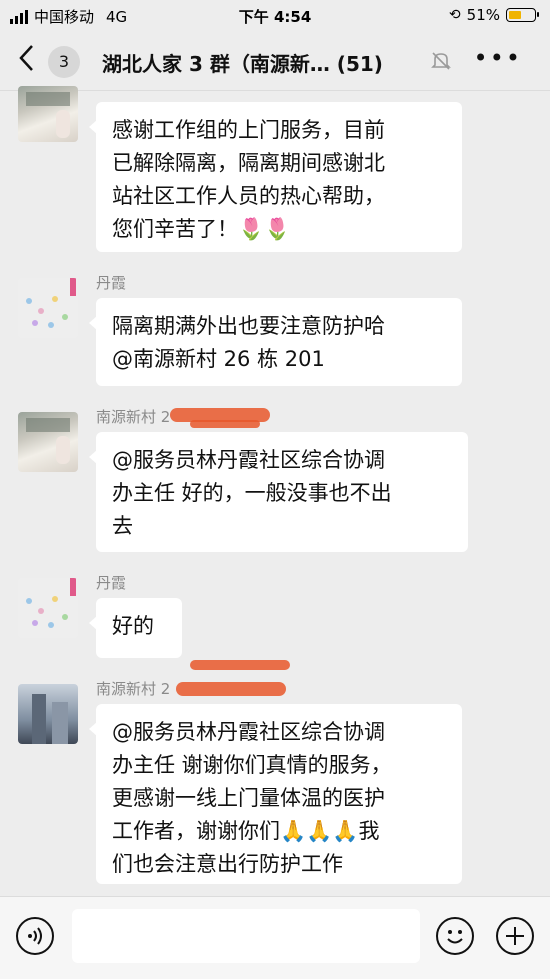  What do you see at coordinates (248, 798) in the screenshot?
I see `message-line: 更感谢一线上门量体温的医护` at bounding box center [248, 798].